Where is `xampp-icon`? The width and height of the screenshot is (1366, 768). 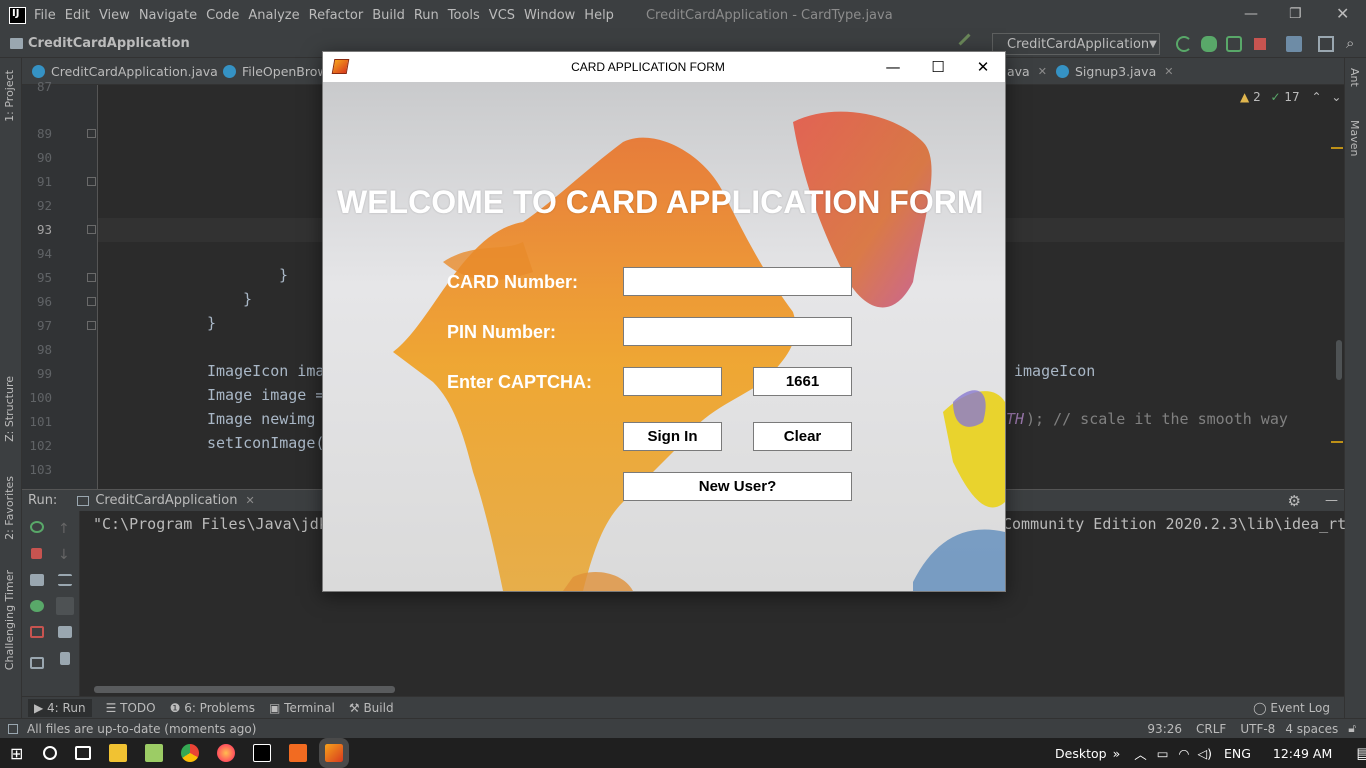
xampp-icon is located at coordinates (298, 753).